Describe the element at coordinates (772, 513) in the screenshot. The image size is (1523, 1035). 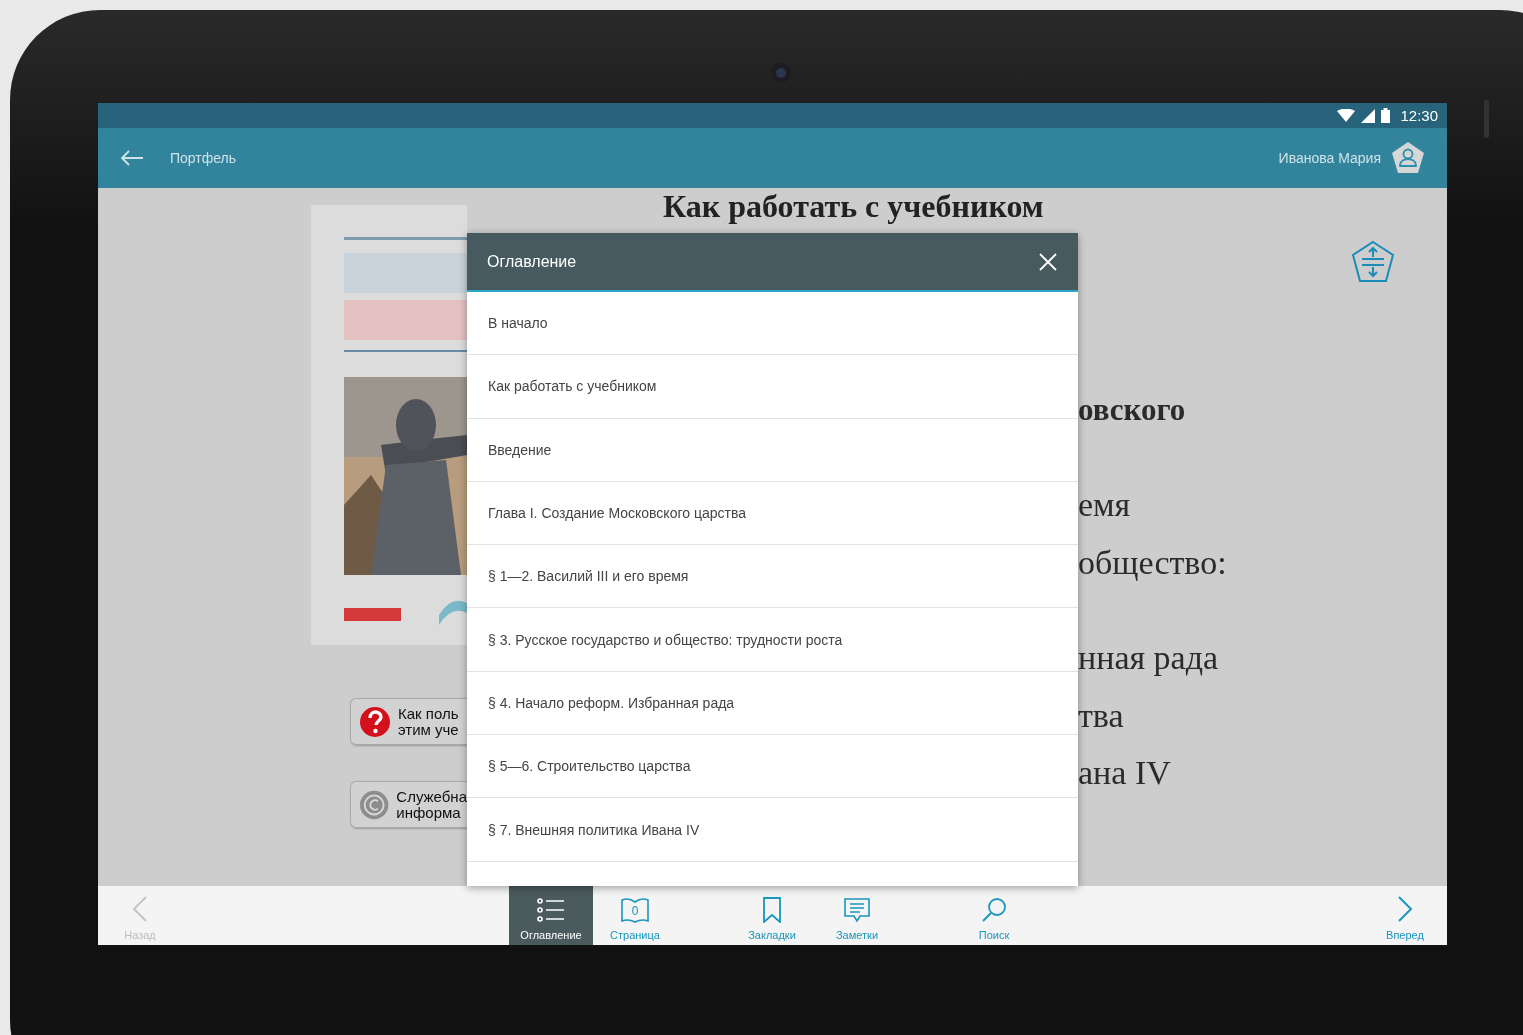
I see `contents-item: Глава I. Создание Московского царства` at that location.